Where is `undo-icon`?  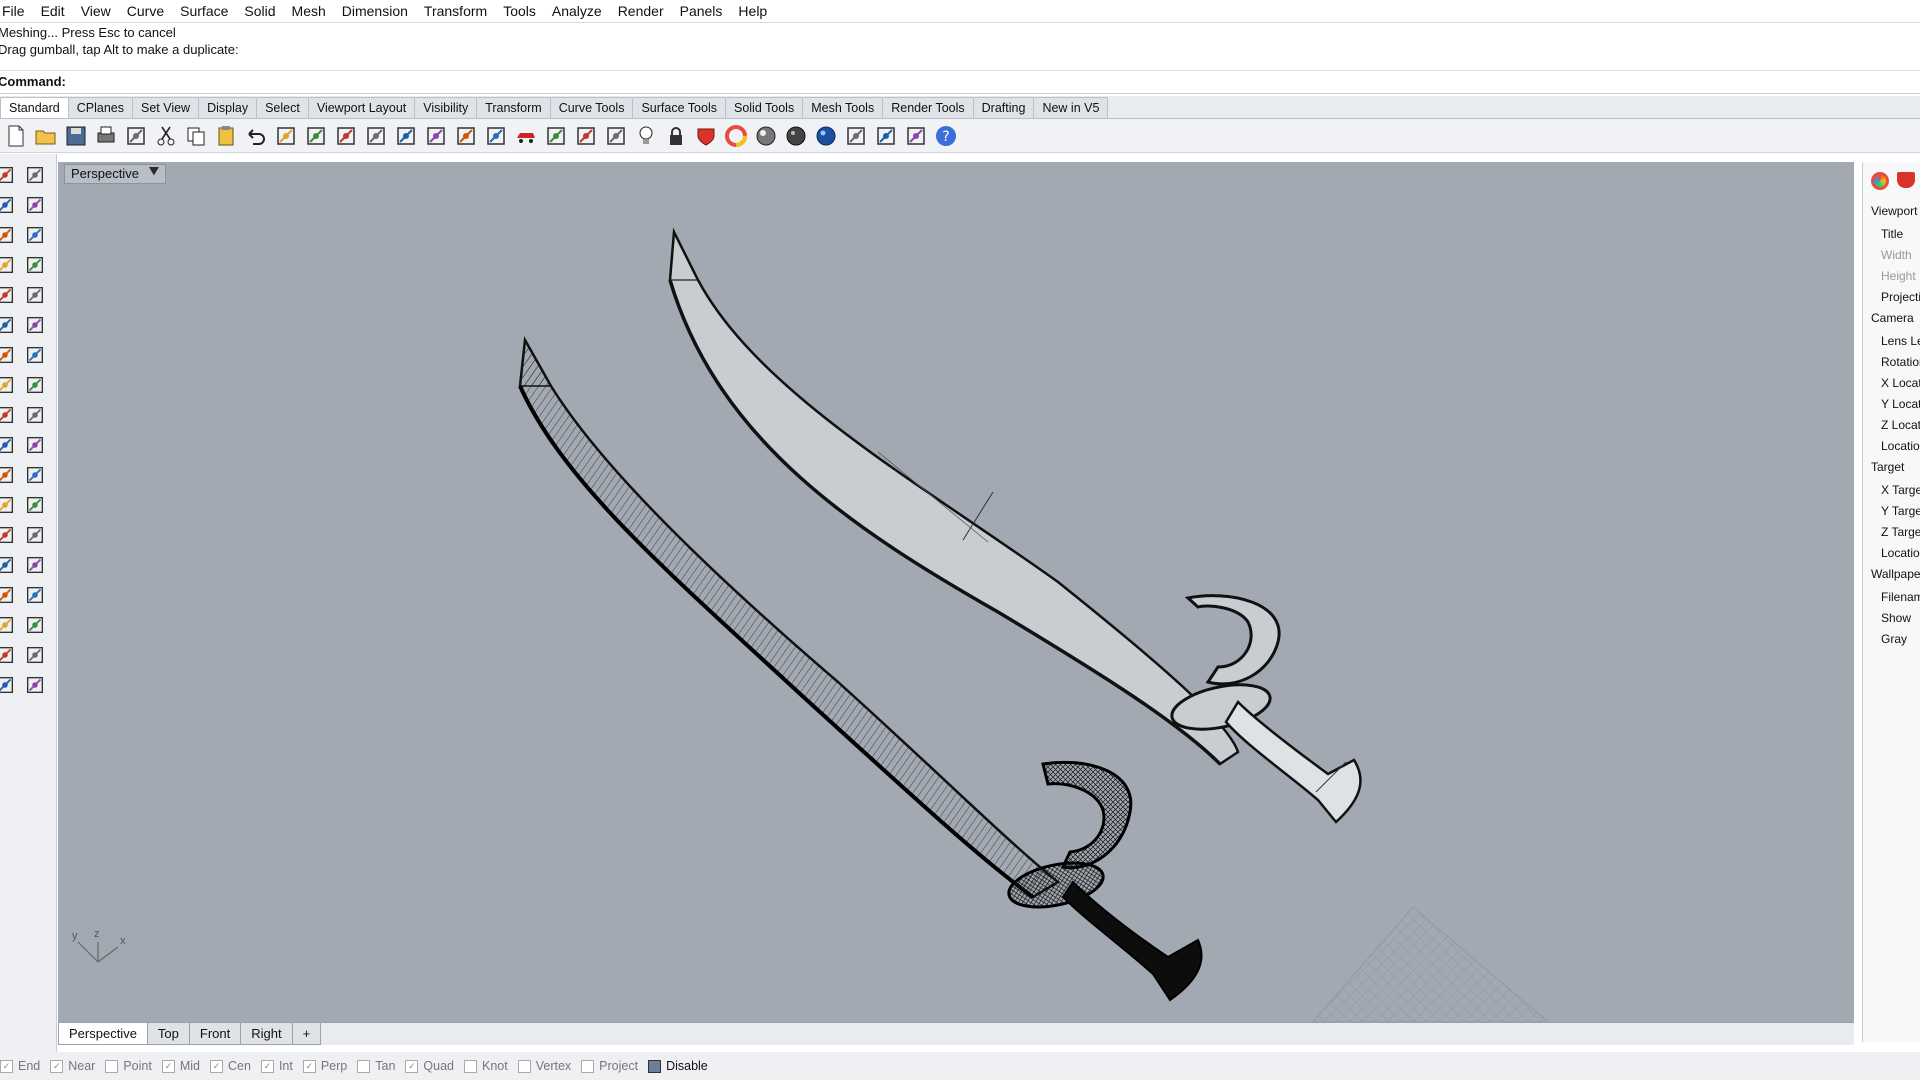 undo-icon is located at coordinates (256, 136).